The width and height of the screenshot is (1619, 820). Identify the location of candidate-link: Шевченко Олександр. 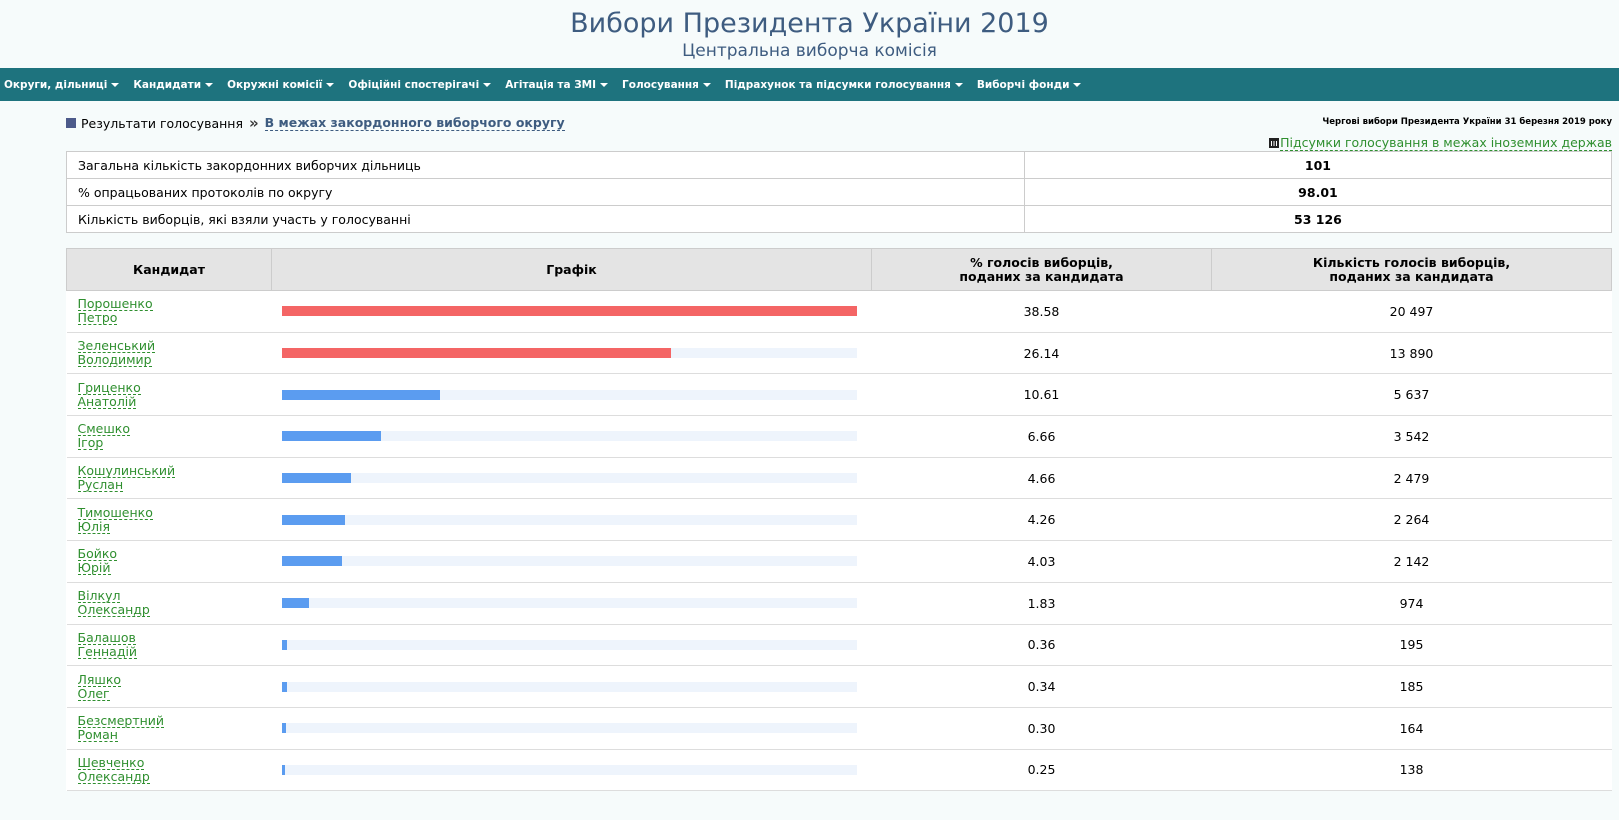
(113, 769).